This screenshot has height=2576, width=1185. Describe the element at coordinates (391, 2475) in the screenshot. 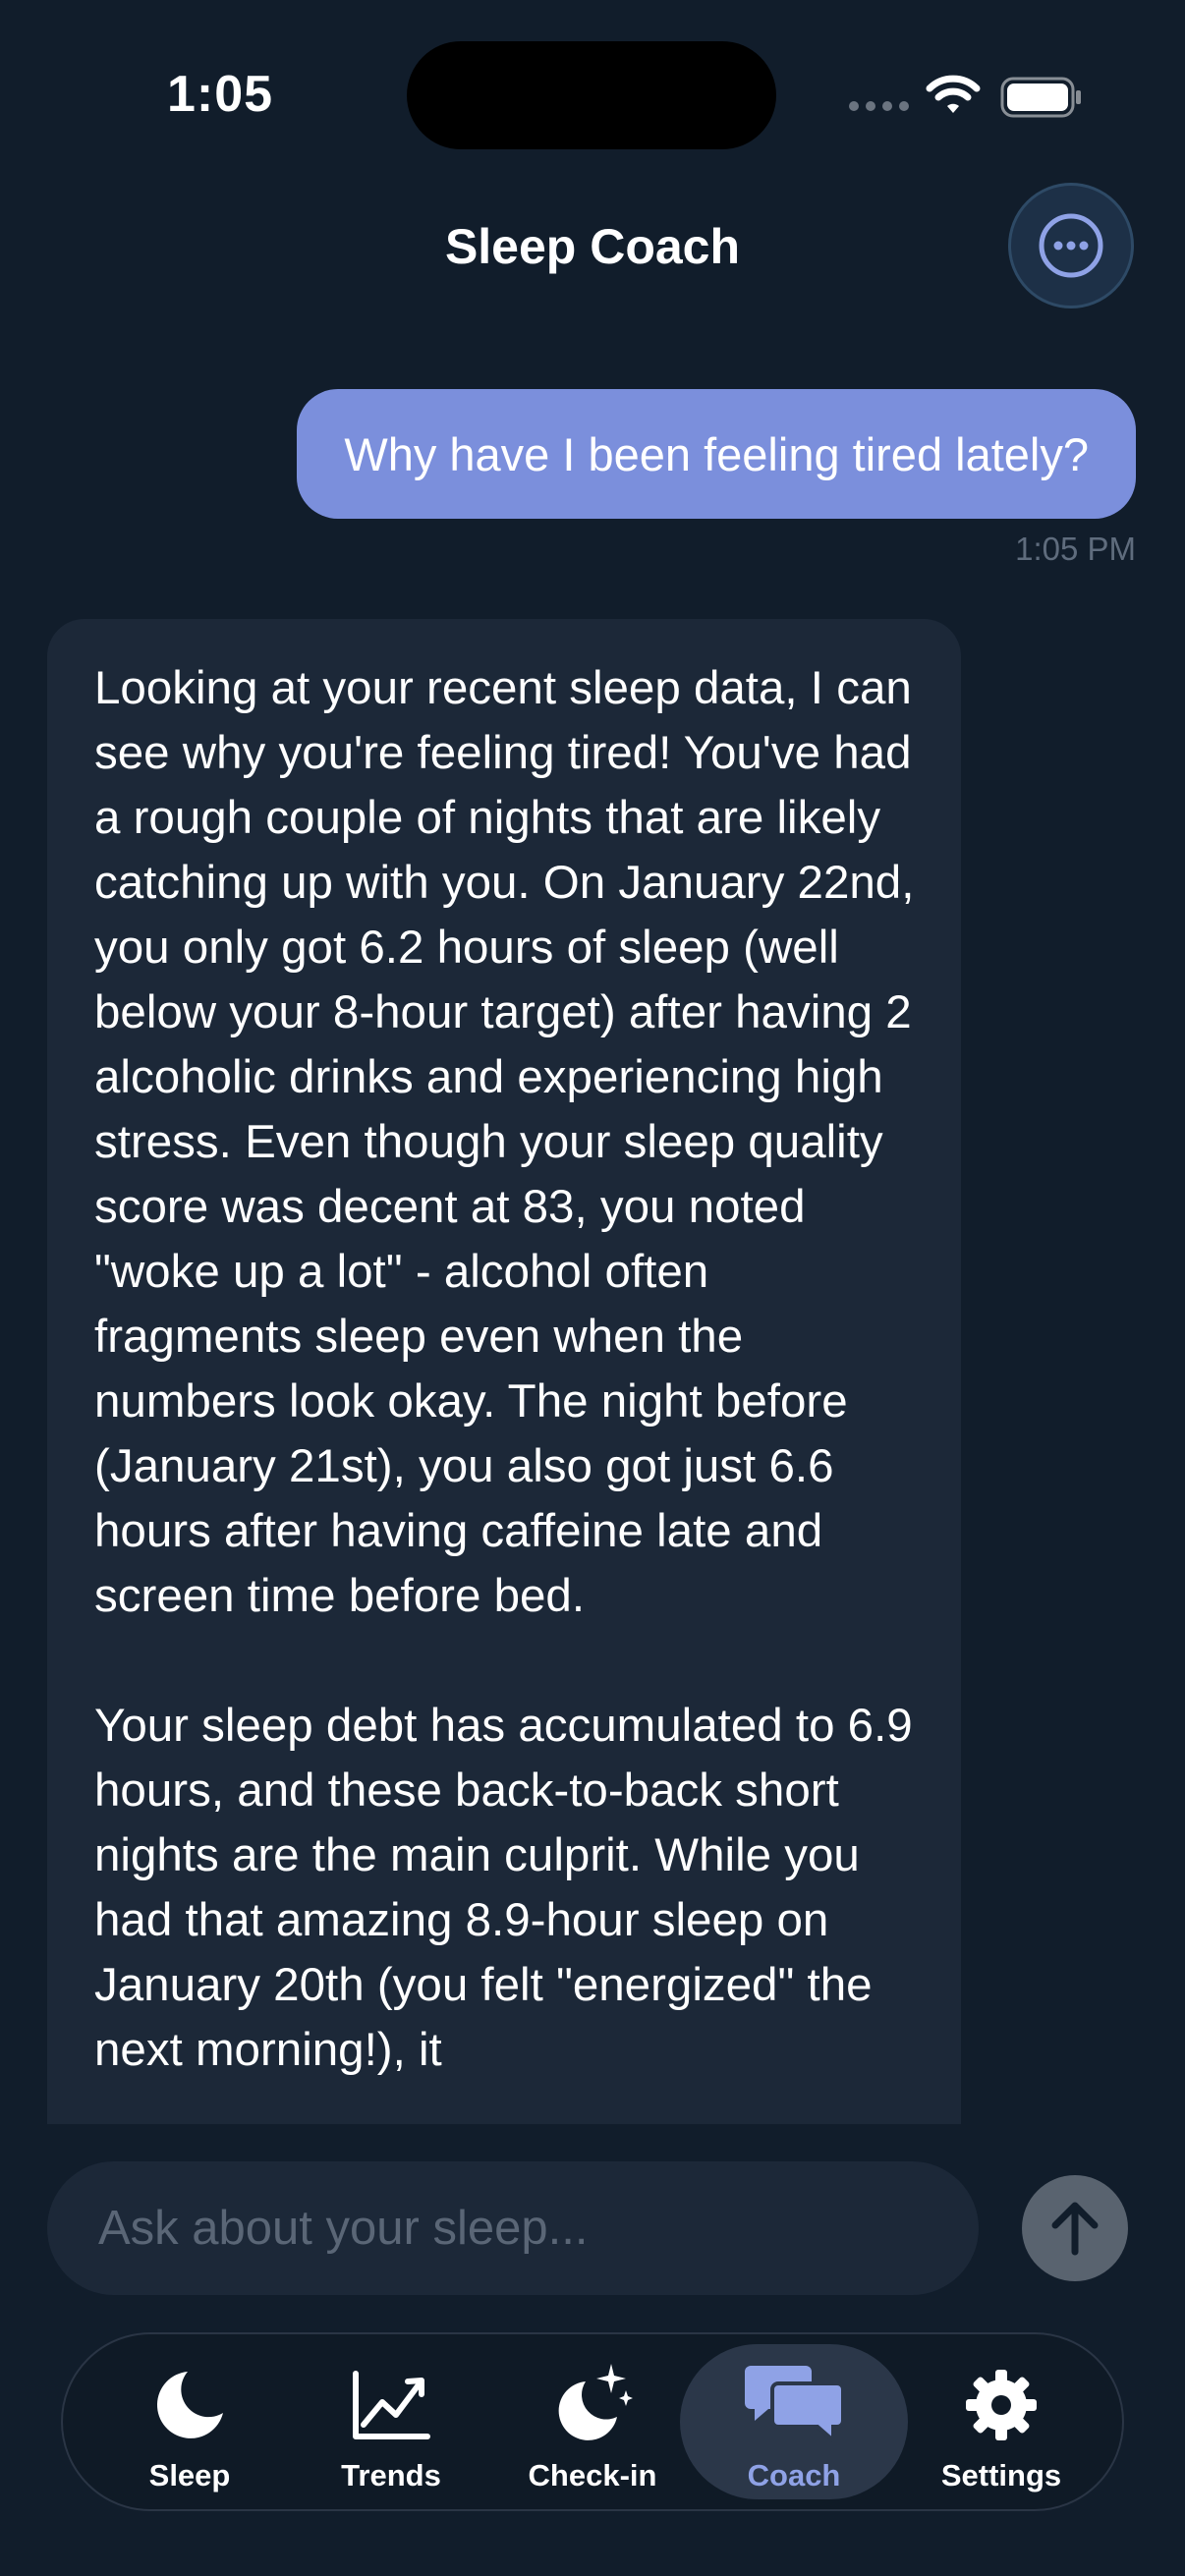

I see `tab-label: Trends` at that location.